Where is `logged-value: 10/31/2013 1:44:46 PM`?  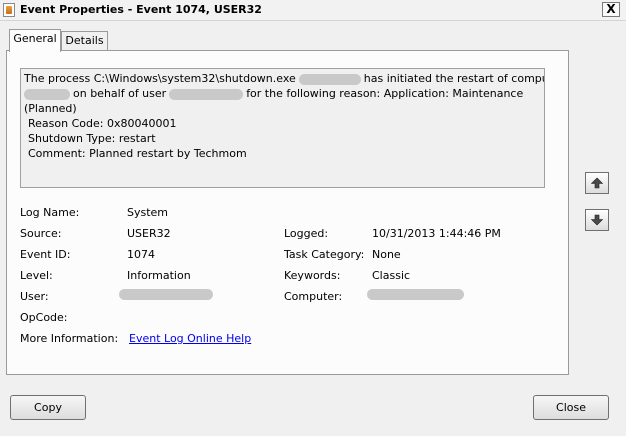
logged-value: 10/31/2013 1:44:46 PM is located at coordinates (436, 233).